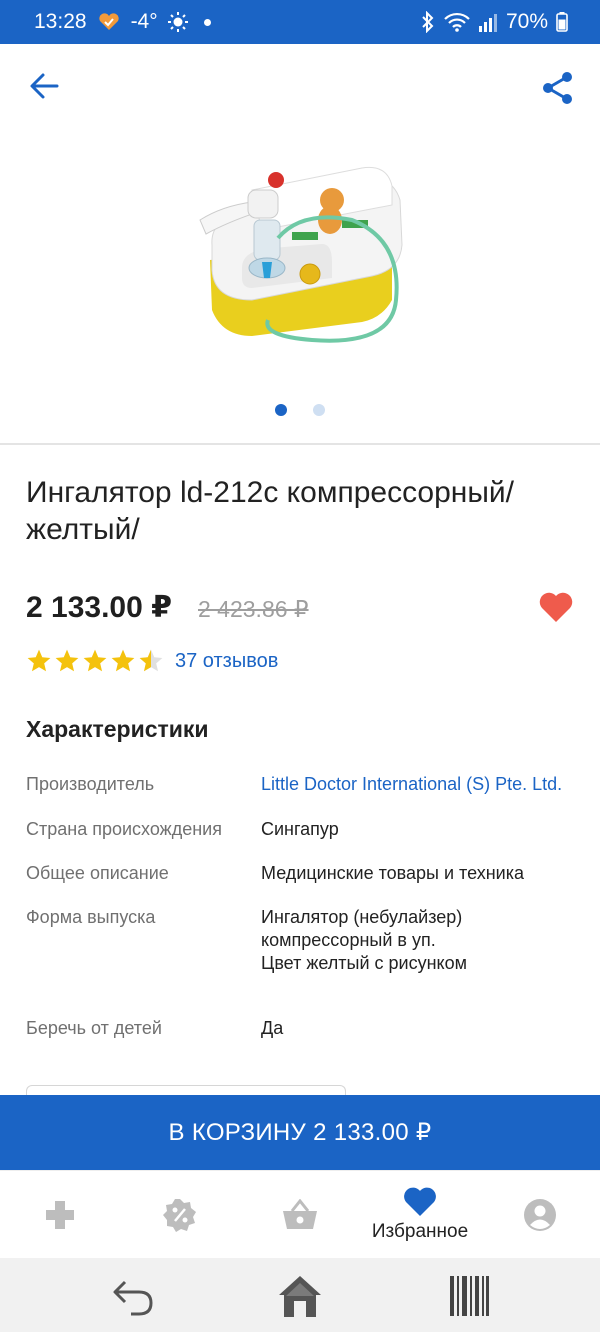  What do you see at coordinates (300, 444) in the screenshot?
I see `divider` at bounding box center [300, 444].